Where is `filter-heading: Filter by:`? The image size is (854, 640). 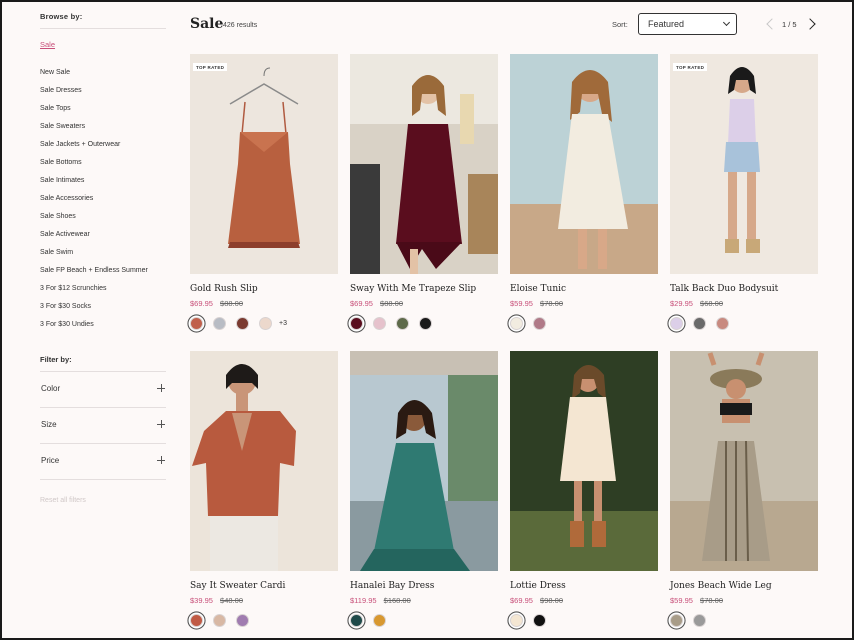 filter-heading: Filter by: is located at coordinates (103, 363).